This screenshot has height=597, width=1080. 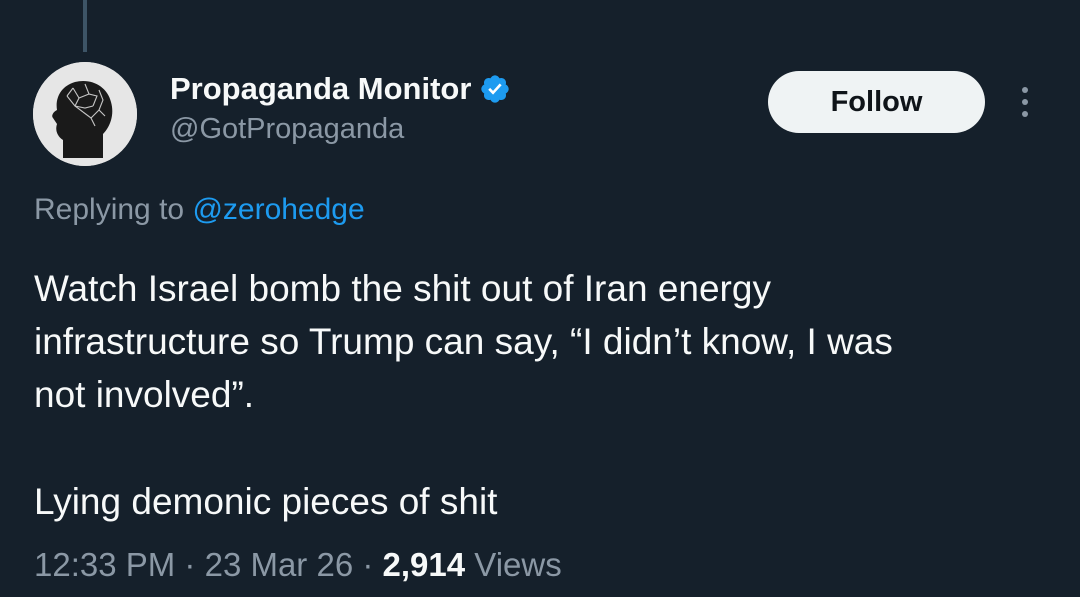 What do you see at coordinates (104, 564) in the screenshot?
I see `tweet-time: 12:33 PM` at bounding box center [104, 564].